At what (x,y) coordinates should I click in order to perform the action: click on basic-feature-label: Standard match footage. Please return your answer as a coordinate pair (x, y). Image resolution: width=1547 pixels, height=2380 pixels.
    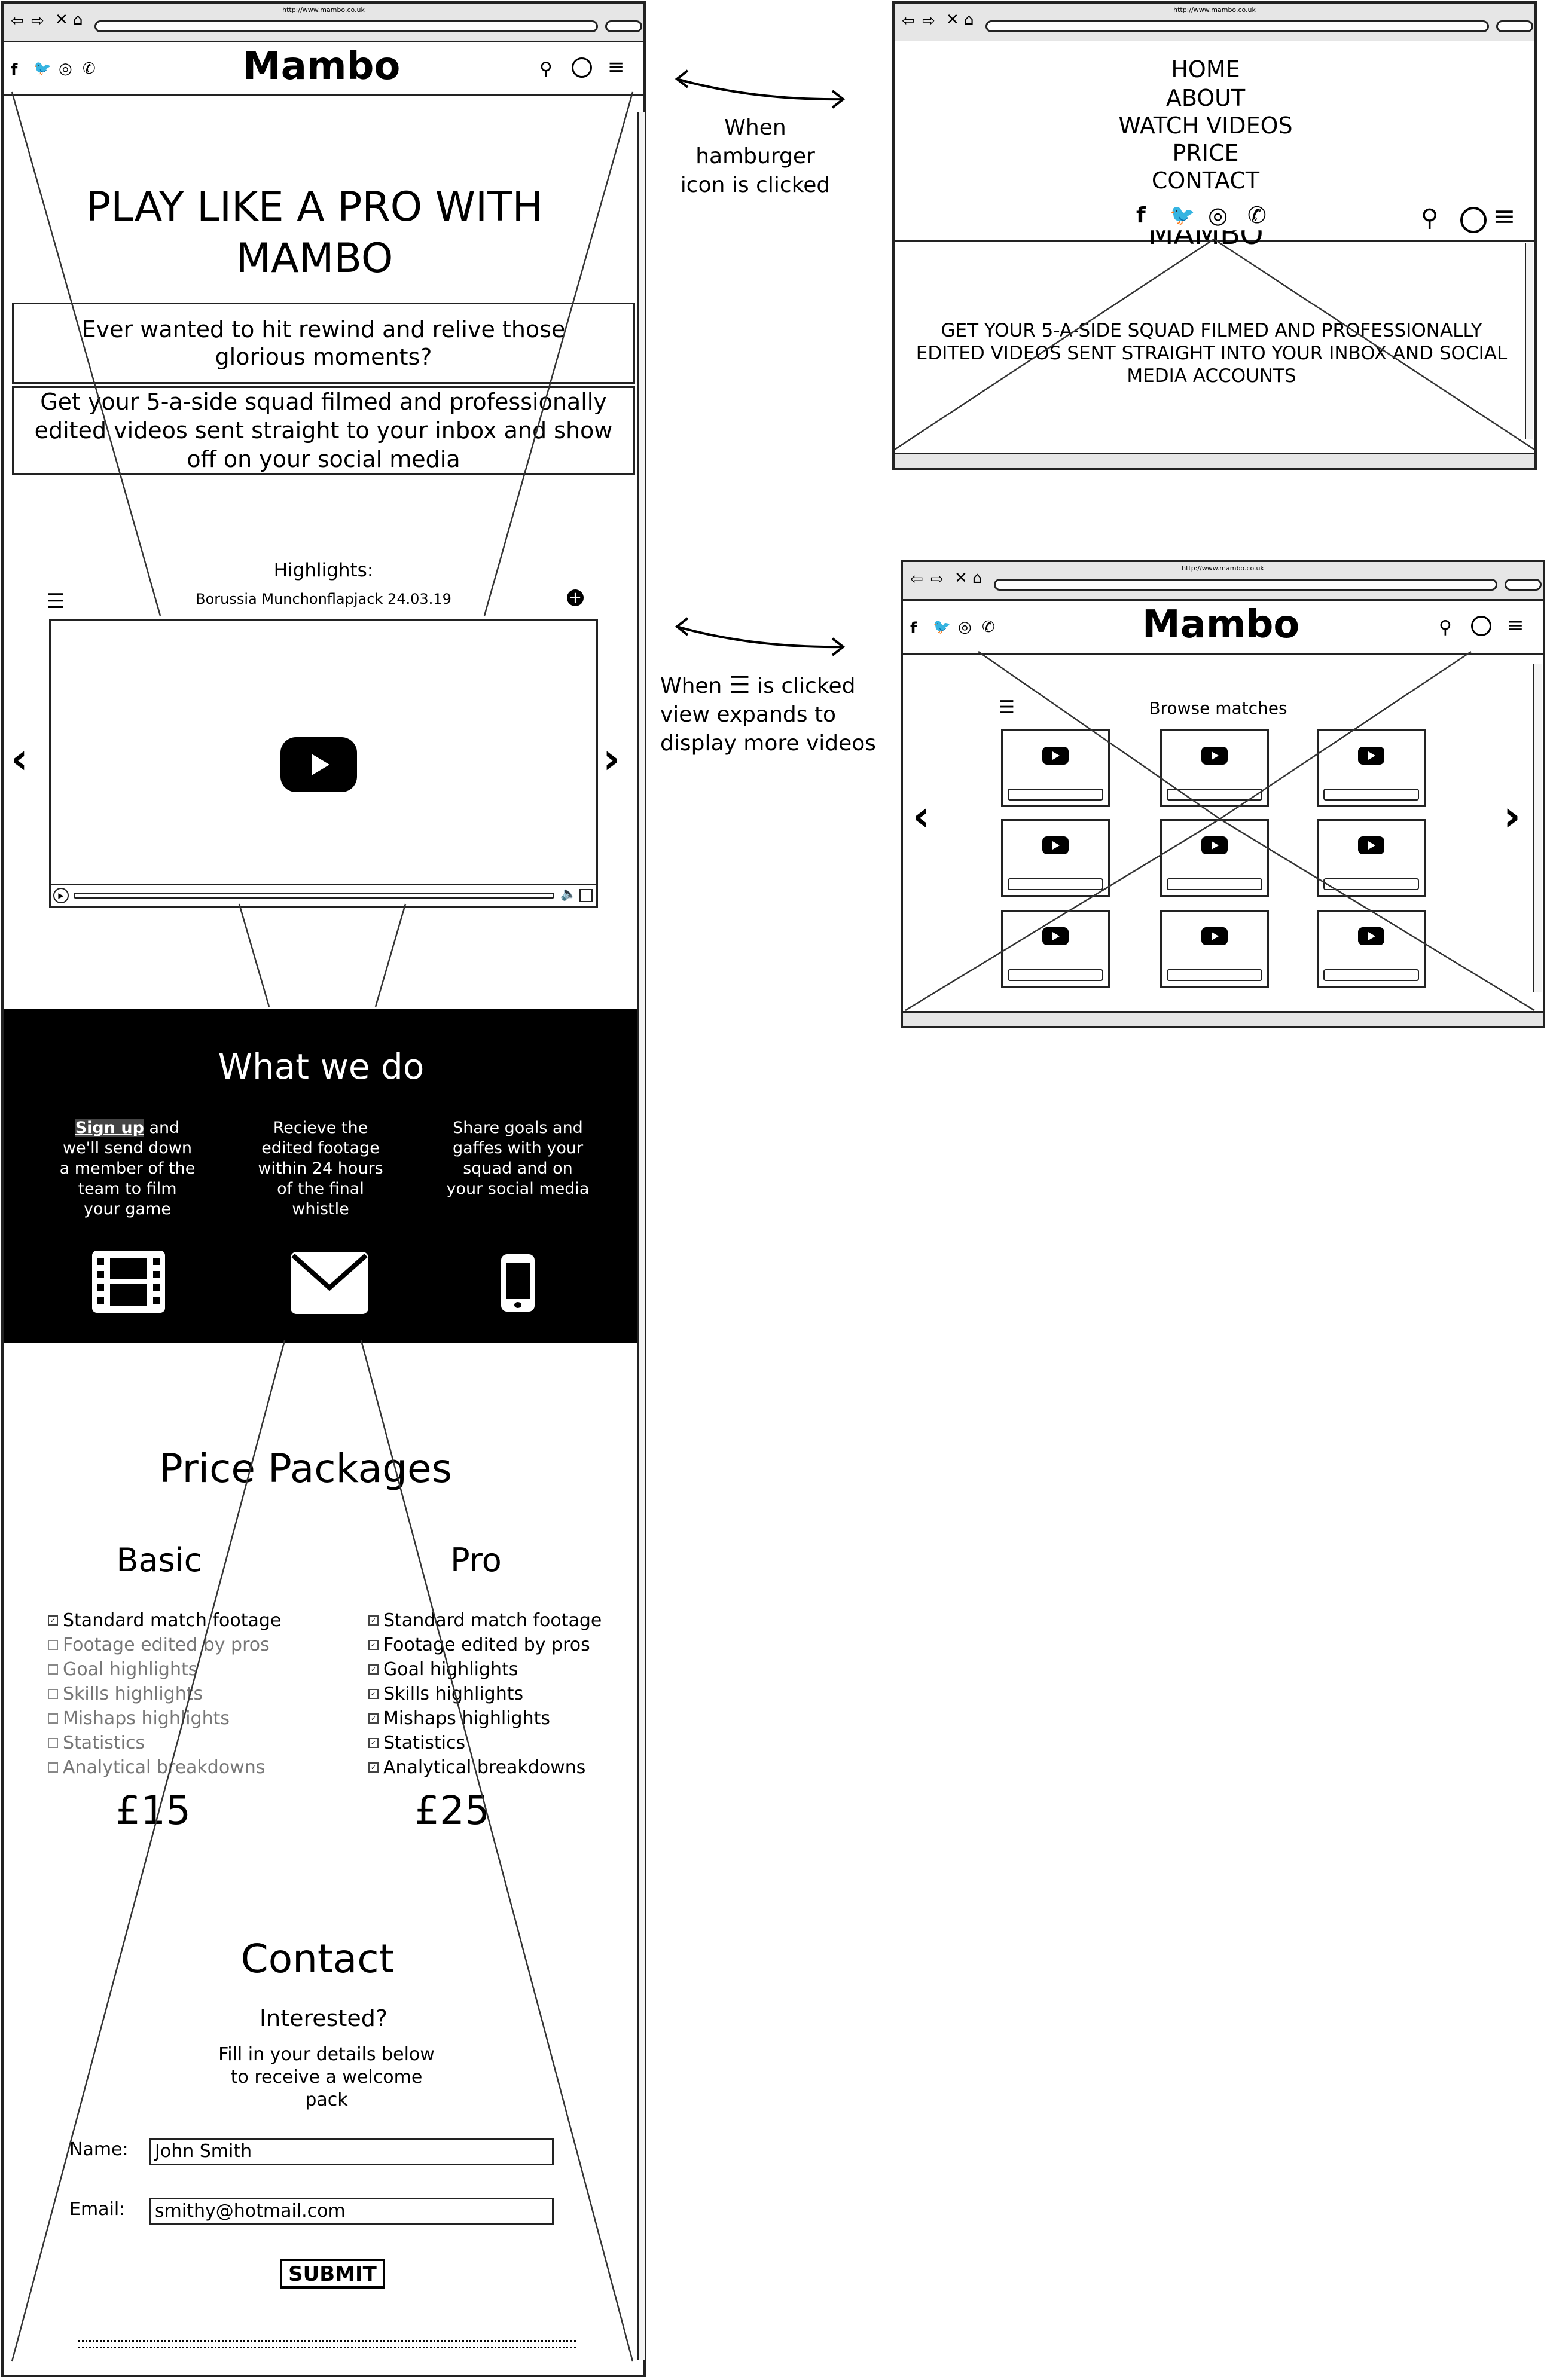
    Looking at the image, I should click on (173, 1621).